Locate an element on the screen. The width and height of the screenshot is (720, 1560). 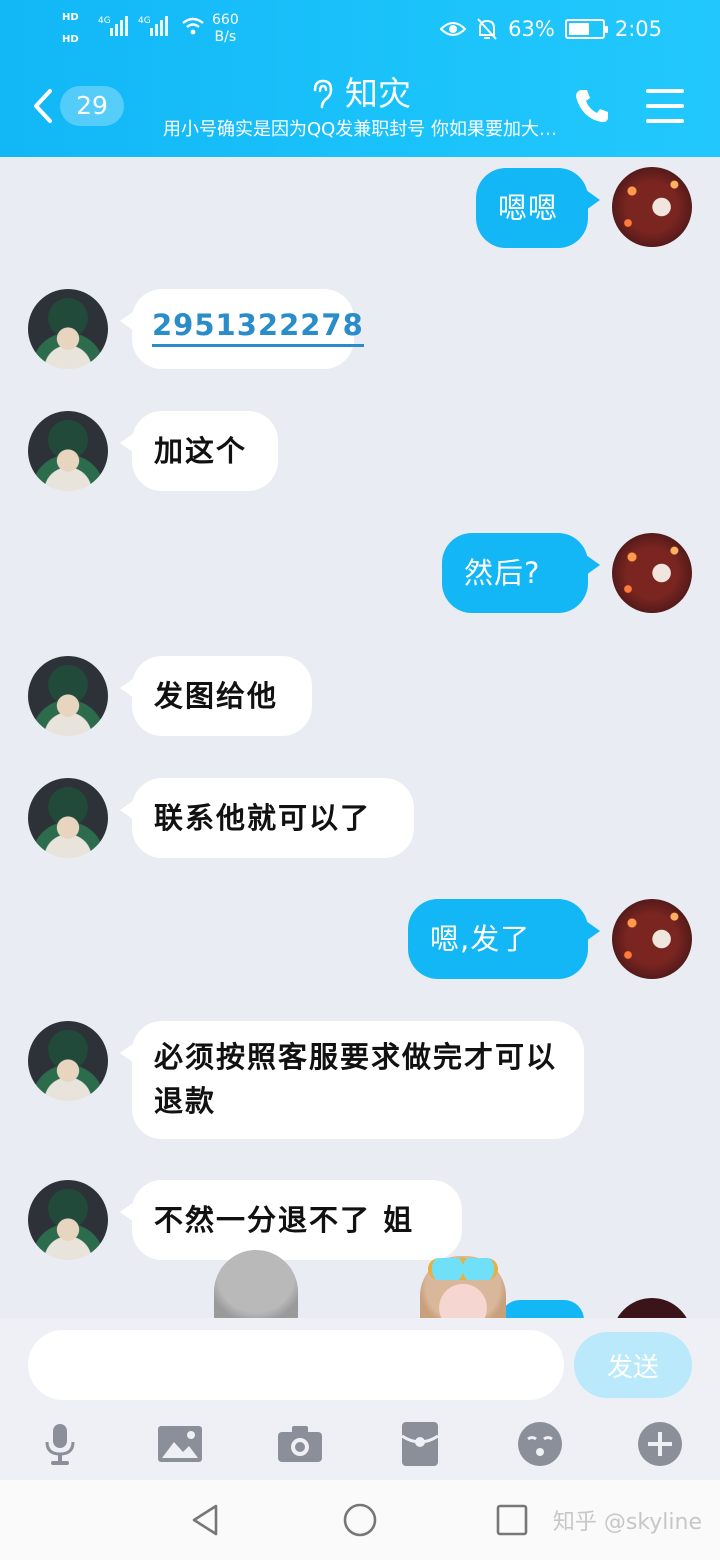
contact-name: 知灾 is located at coordinates (378, 93).